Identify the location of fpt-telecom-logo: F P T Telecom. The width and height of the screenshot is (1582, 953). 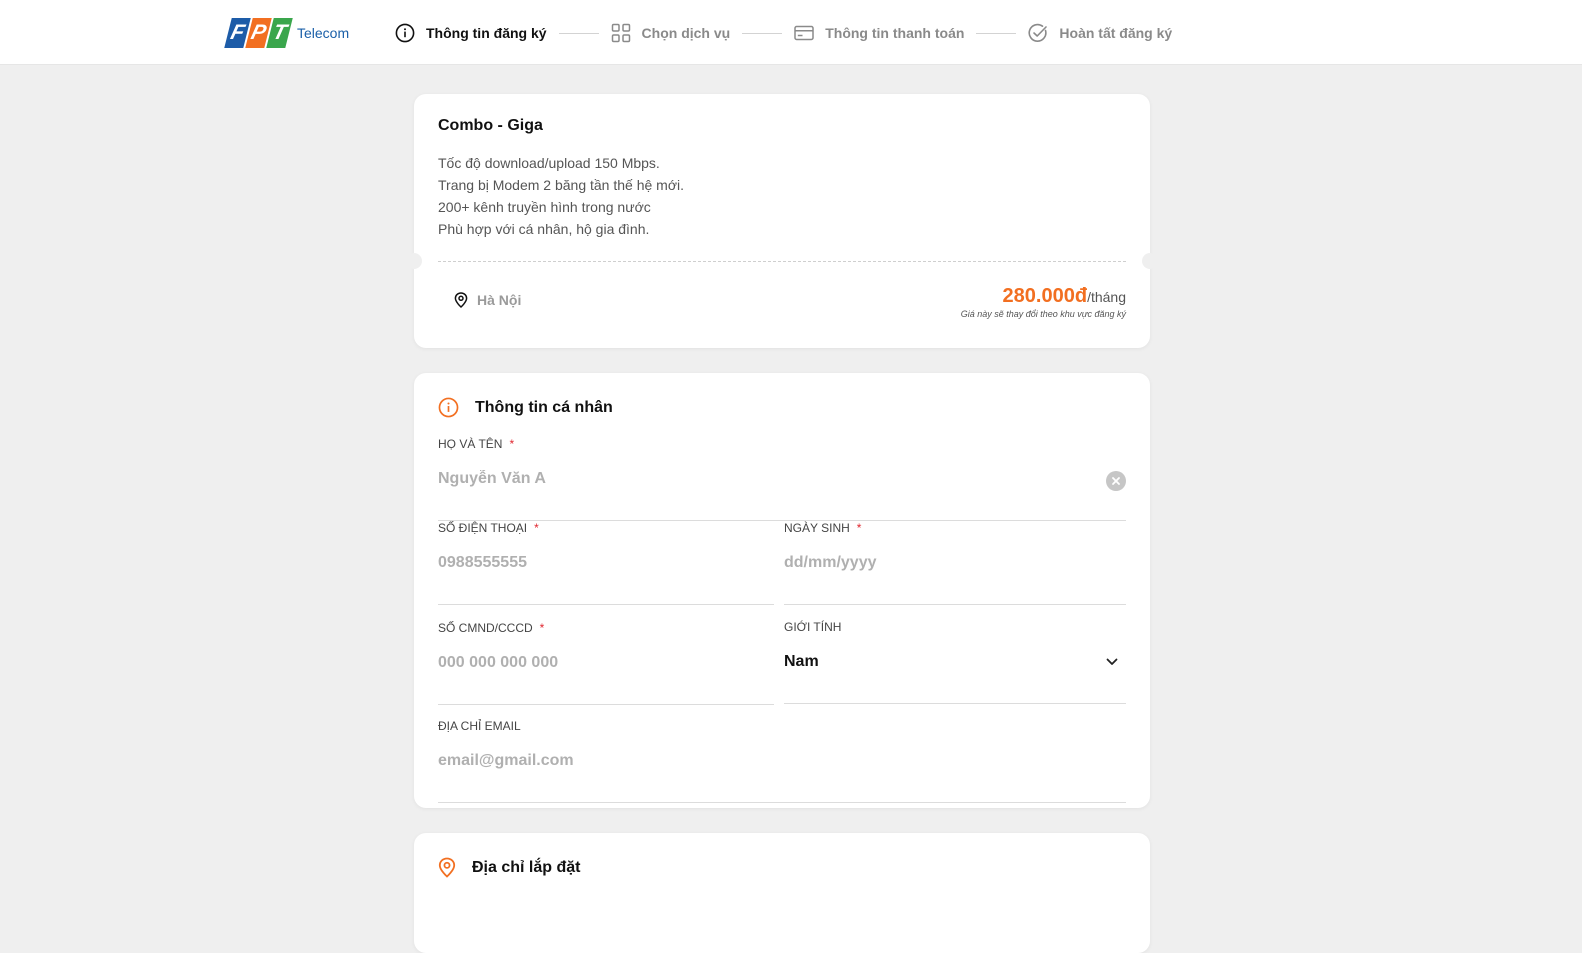
(287, 33).